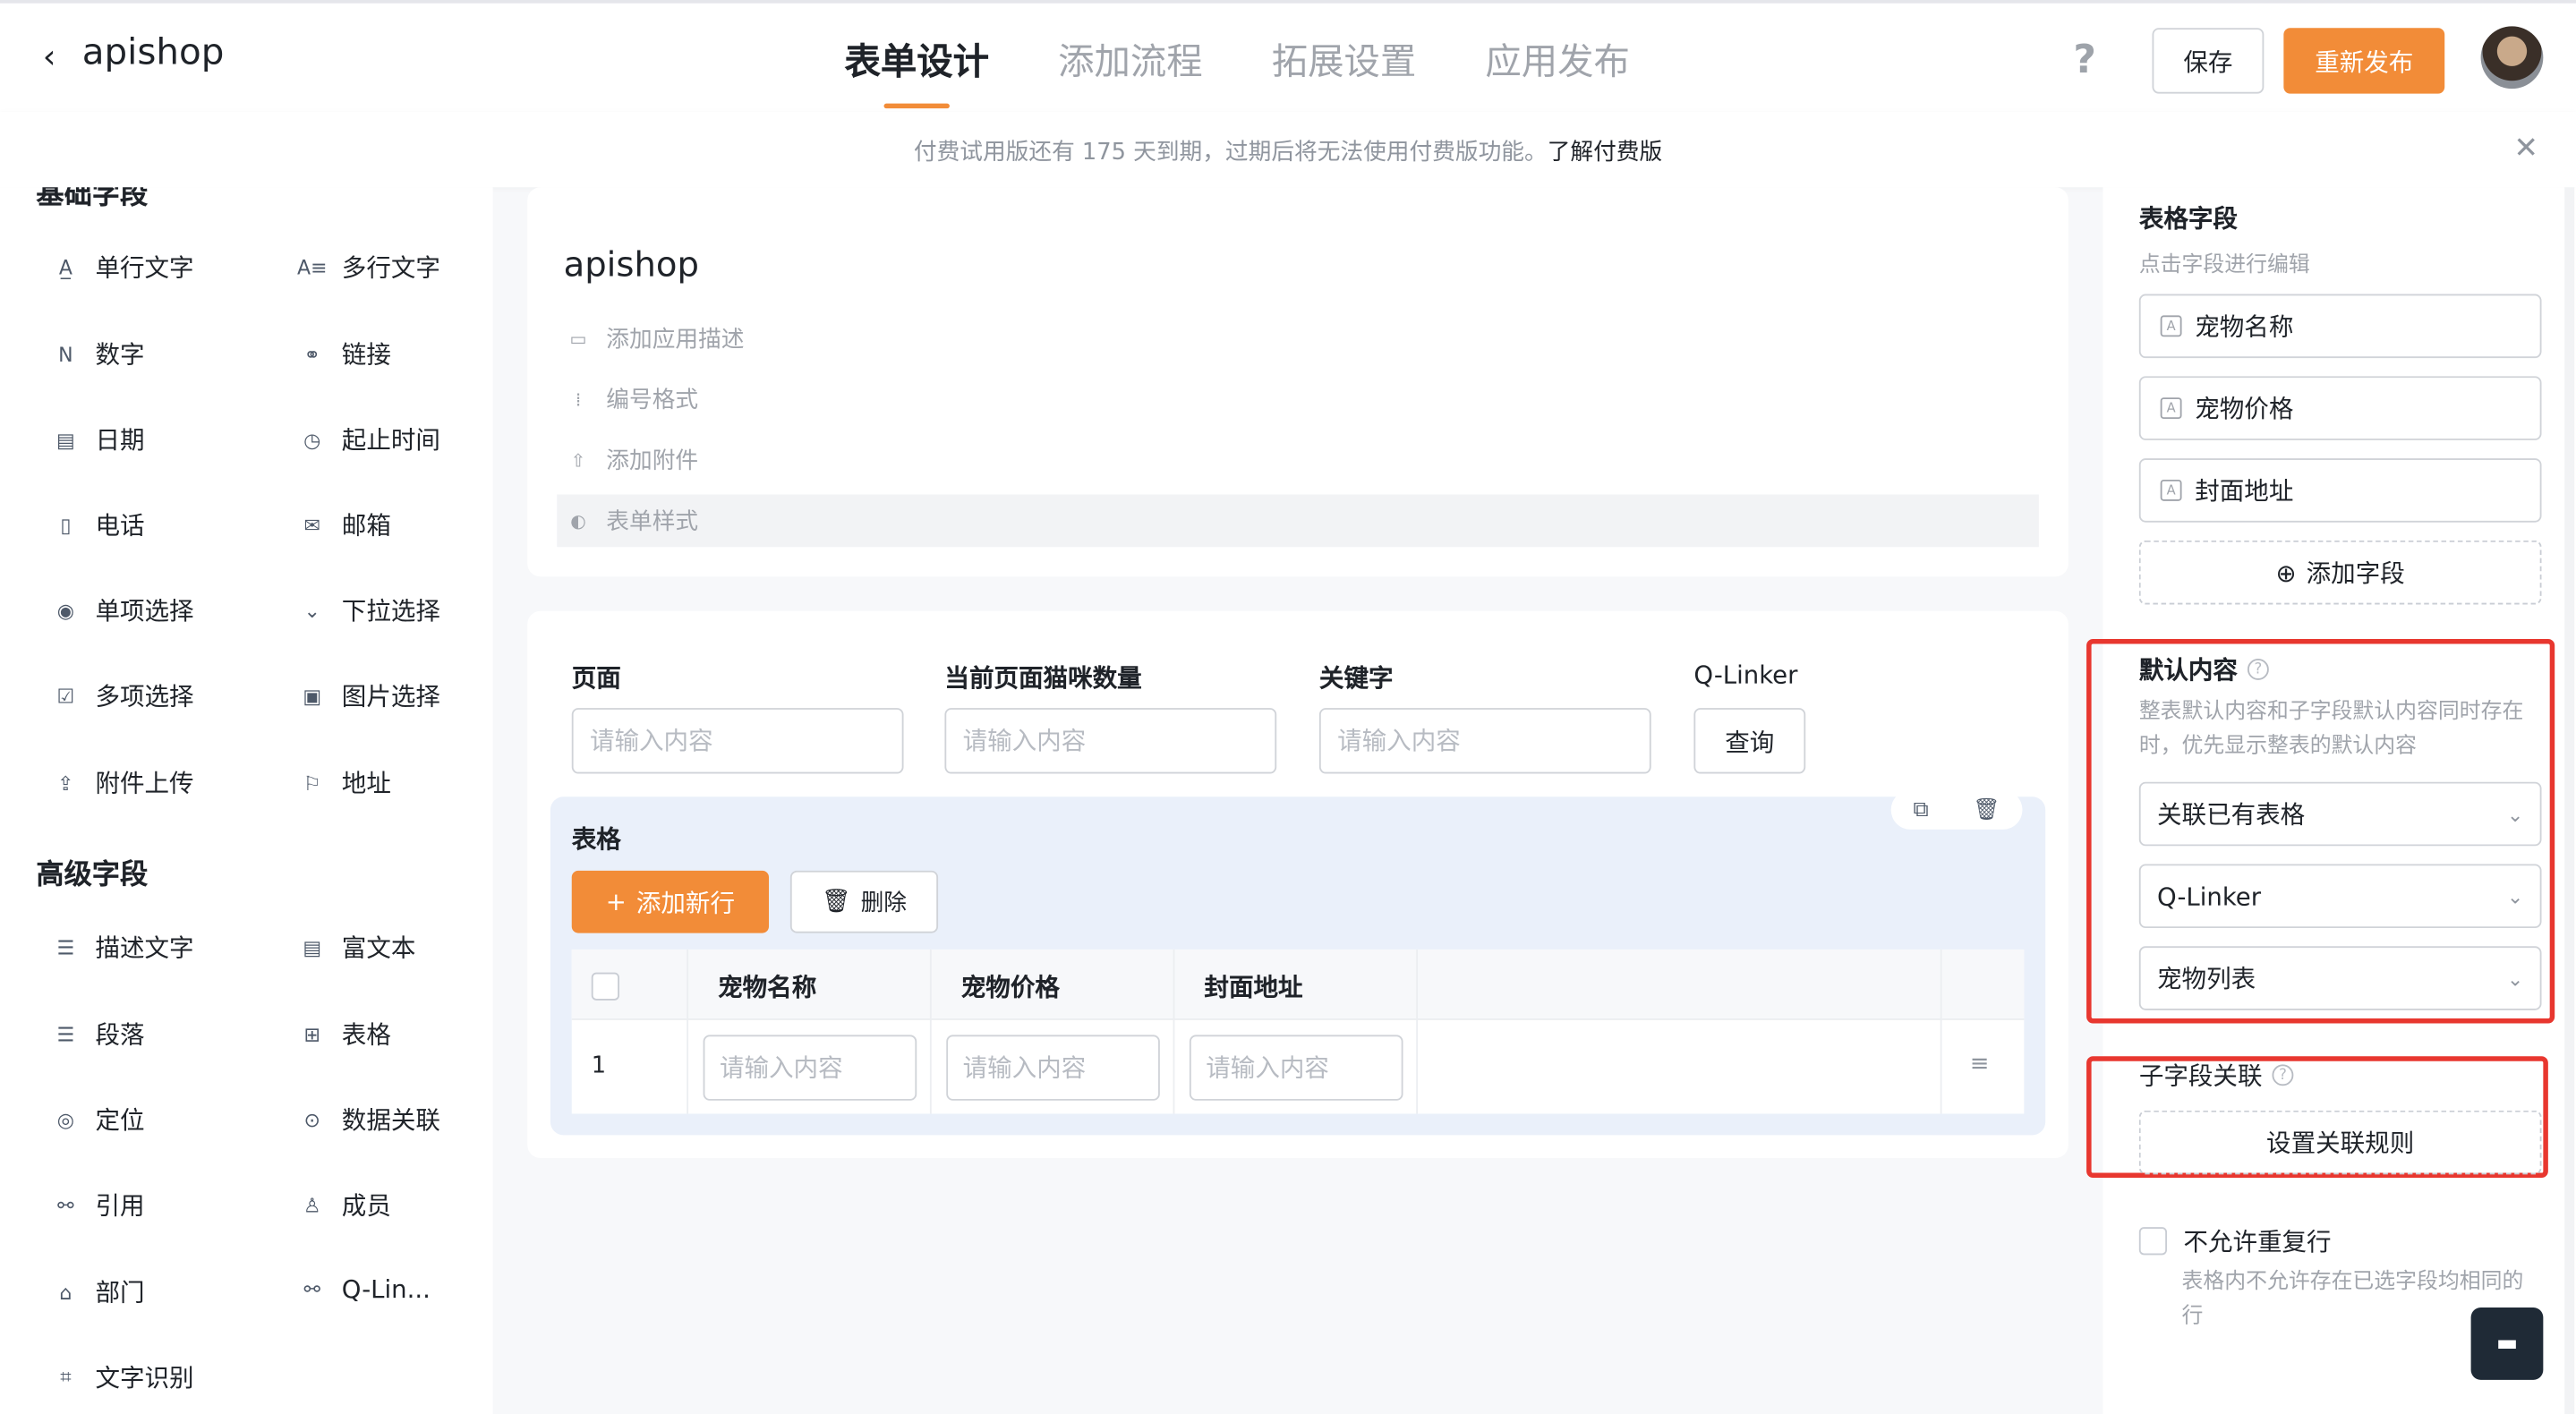  What do you see at coordinates (366, 525) in the screenshot?
I see `field-label: 邮箱` at bounding box center [366, 525].